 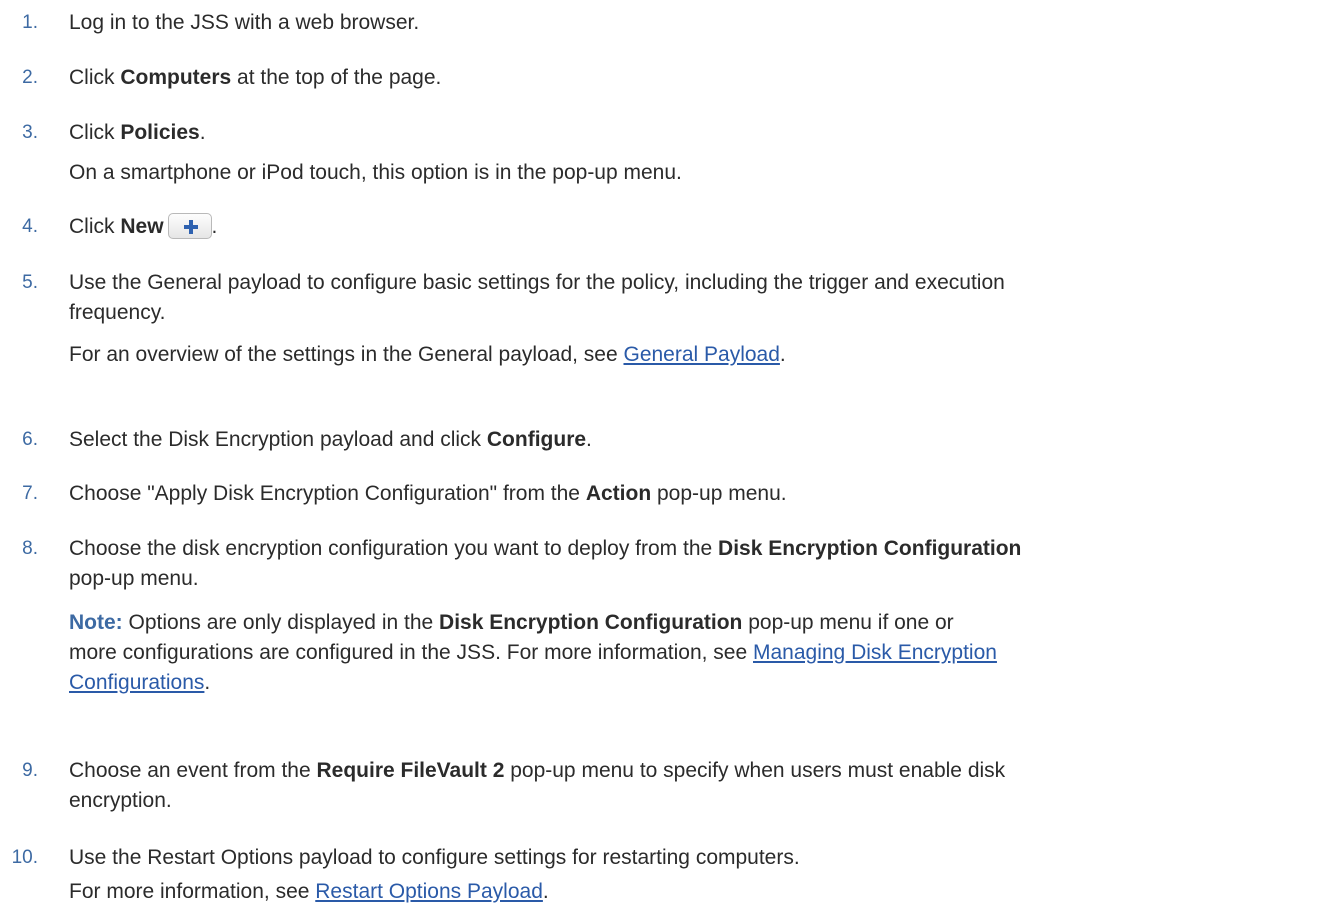 What do you see at coordinates (134, 578) in the screenshot?
I see `step-text-continued: pop-up menu.` at bounding box center [134, 578].